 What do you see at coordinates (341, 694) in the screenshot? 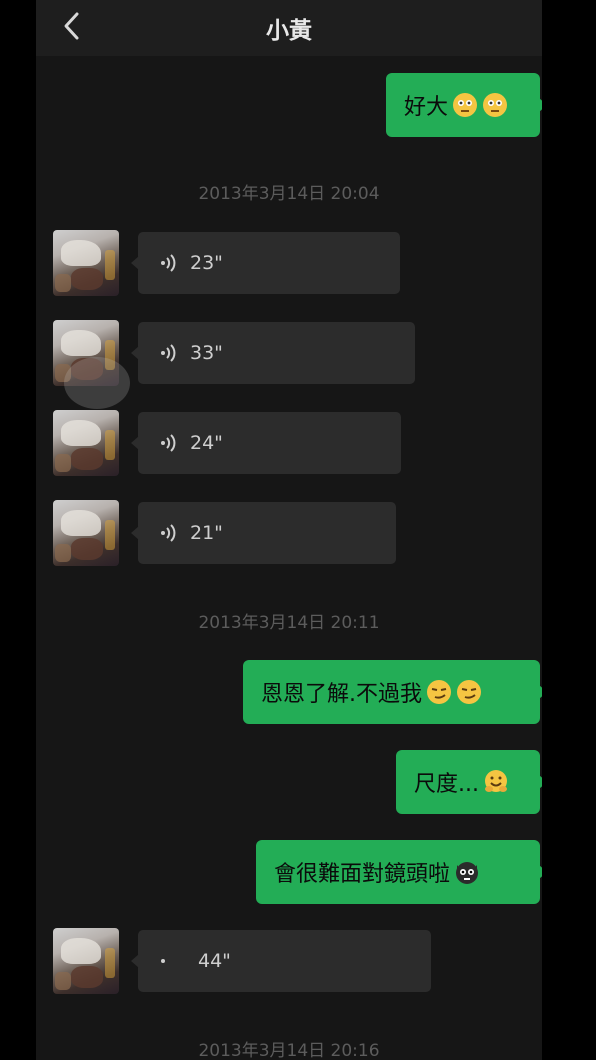
I see `message-text: 恩恩了解.不過我` at bounding box center [341, 694].